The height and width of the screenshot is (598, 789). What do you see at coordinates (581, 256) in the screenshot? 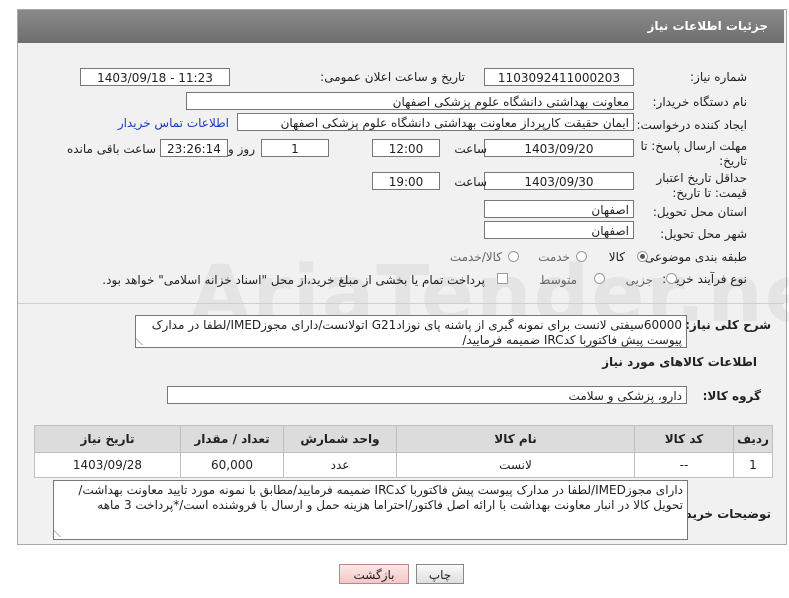
I see `category-service-radio` at bounding box center [581, 256].